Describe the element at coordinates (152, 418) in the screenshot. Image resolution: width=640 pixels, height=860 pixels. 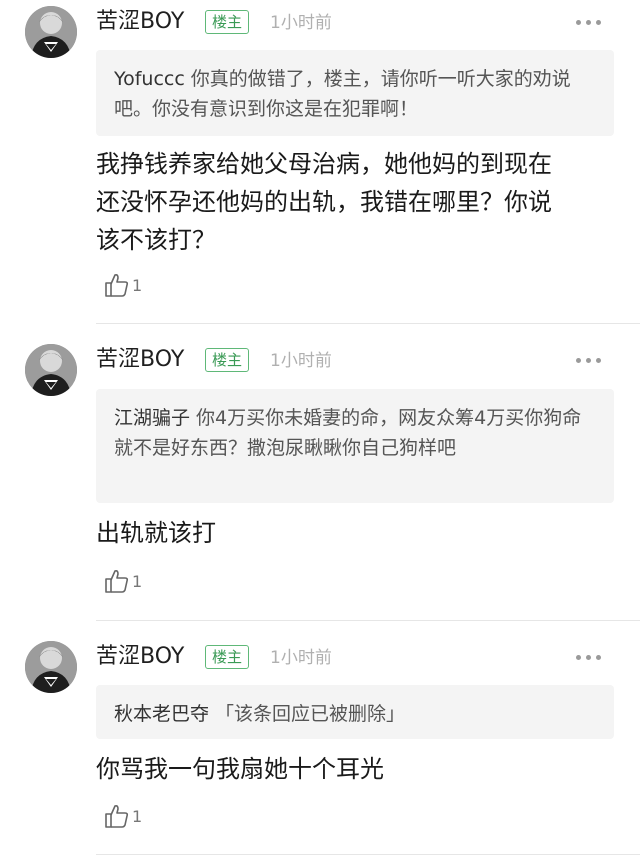
I see `quote-author: 江湖骗子` at that location.